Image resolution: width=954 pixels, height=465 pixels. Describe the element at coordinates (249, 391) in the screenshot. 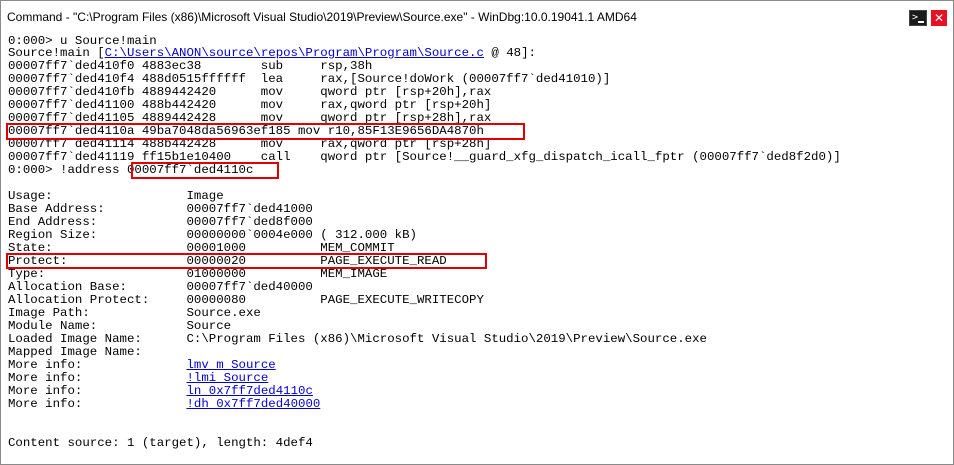

I see `more-info-link: ln 0x7ff7ded4110c` at that location.